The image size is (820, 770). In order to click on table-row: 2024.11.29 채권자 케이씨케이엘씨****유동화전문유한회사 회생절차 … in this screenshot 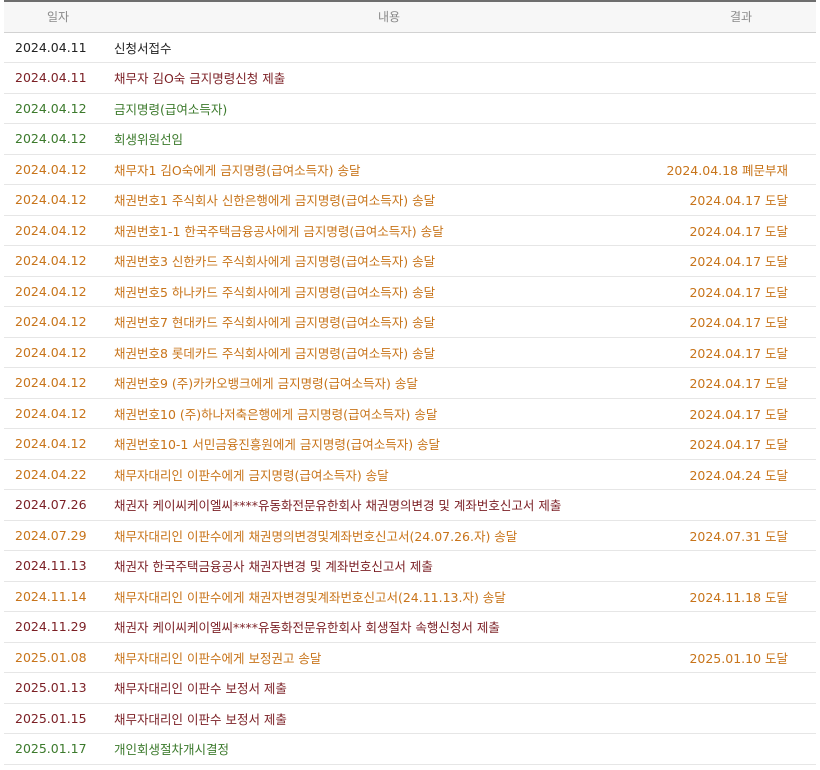, I will do `click(410, 627)`.